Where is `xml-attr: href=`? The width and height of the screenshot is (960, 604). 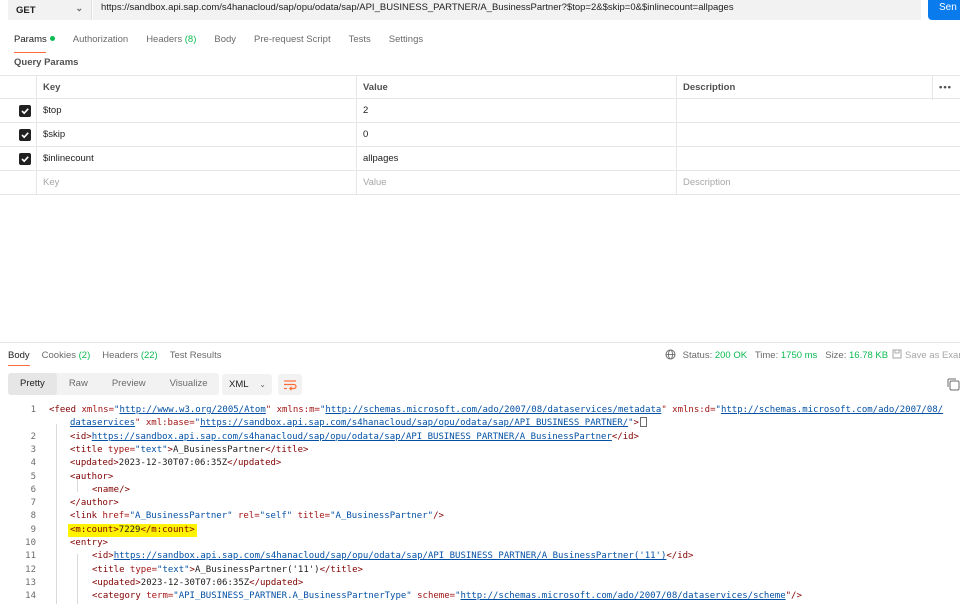 xml-attr: href= is located at coordinates (113, 516).